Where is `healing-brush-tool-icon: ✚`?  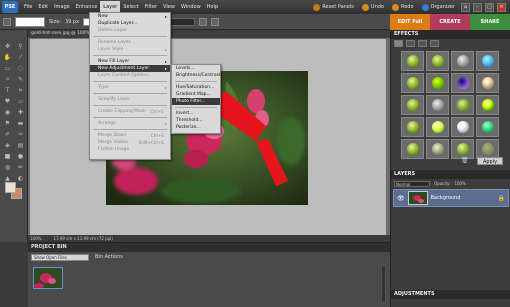 healing-brush-tool-icon: ✚ is located at coordinates (20, 112).